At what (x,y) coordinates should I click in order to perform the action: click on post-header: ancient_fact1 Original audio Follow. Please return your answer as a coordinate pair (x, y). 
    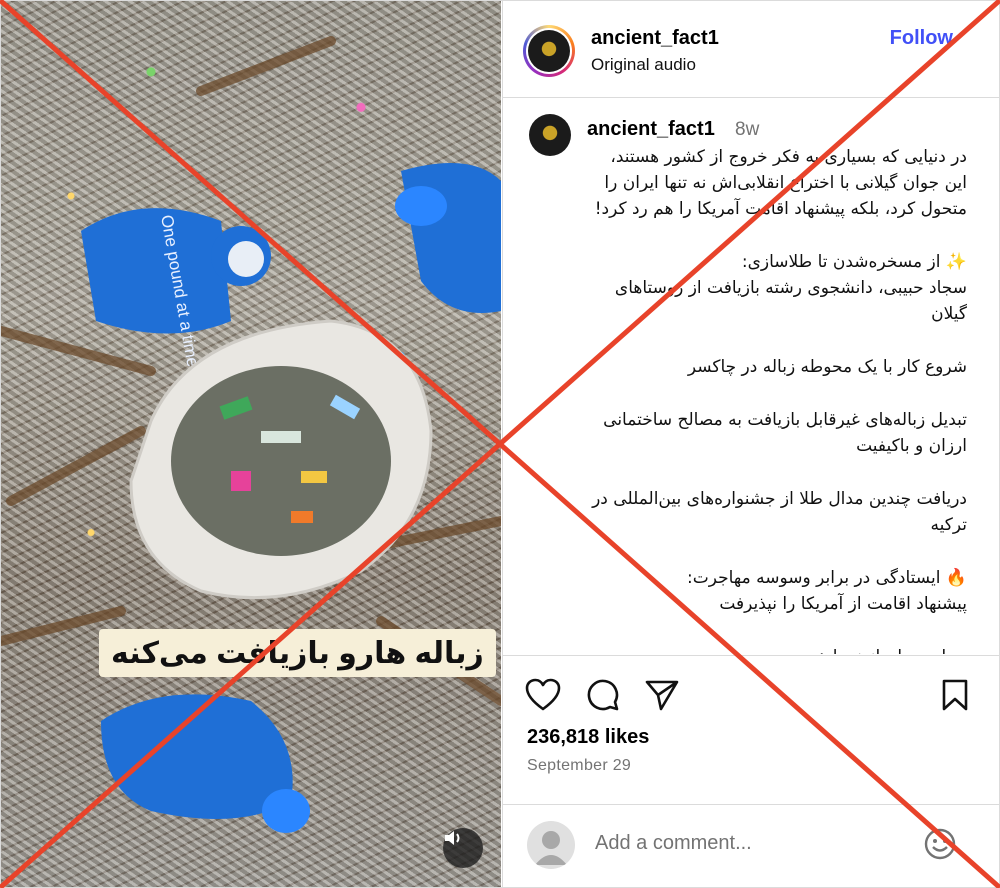
    Looking at the image, I should click on (751, 49).